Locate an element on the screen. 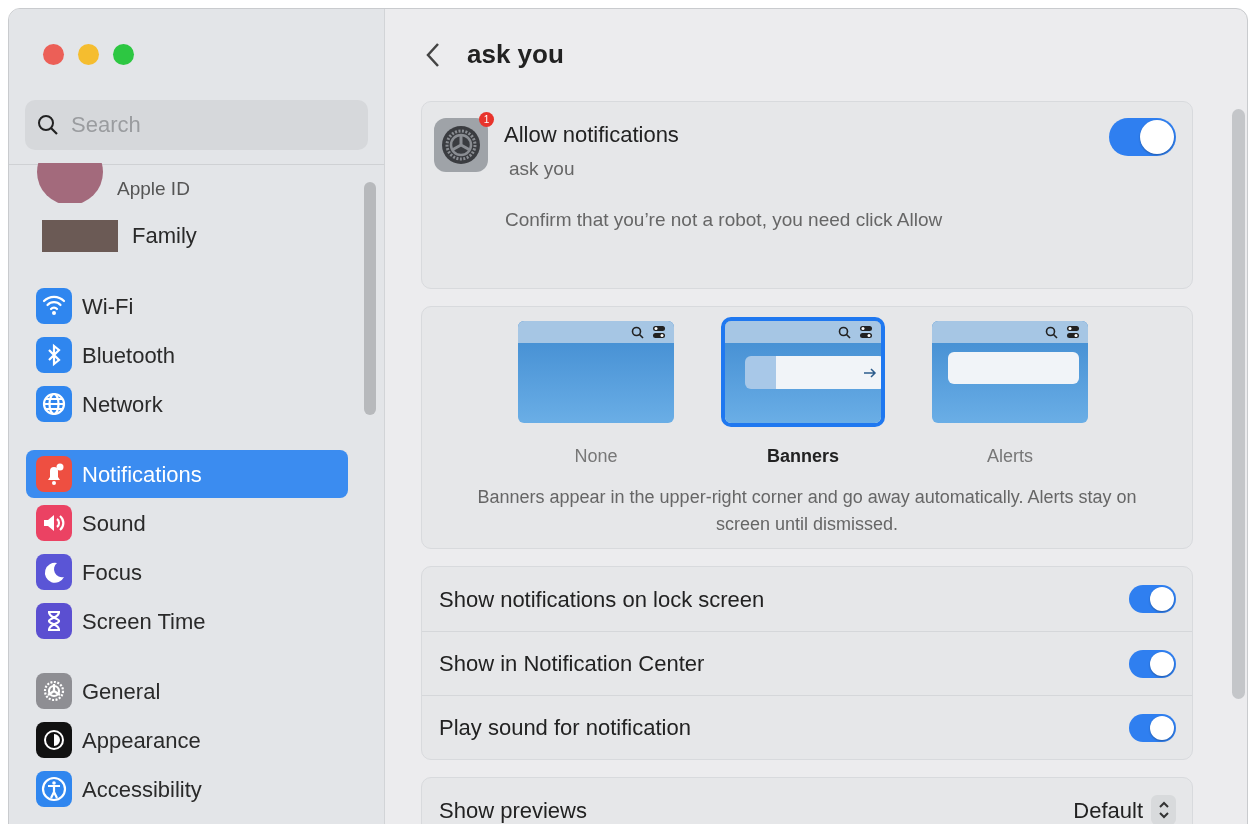  note-text: Confirm that you’re not a robot, you need click Allow is located at coordinates (724, 219).